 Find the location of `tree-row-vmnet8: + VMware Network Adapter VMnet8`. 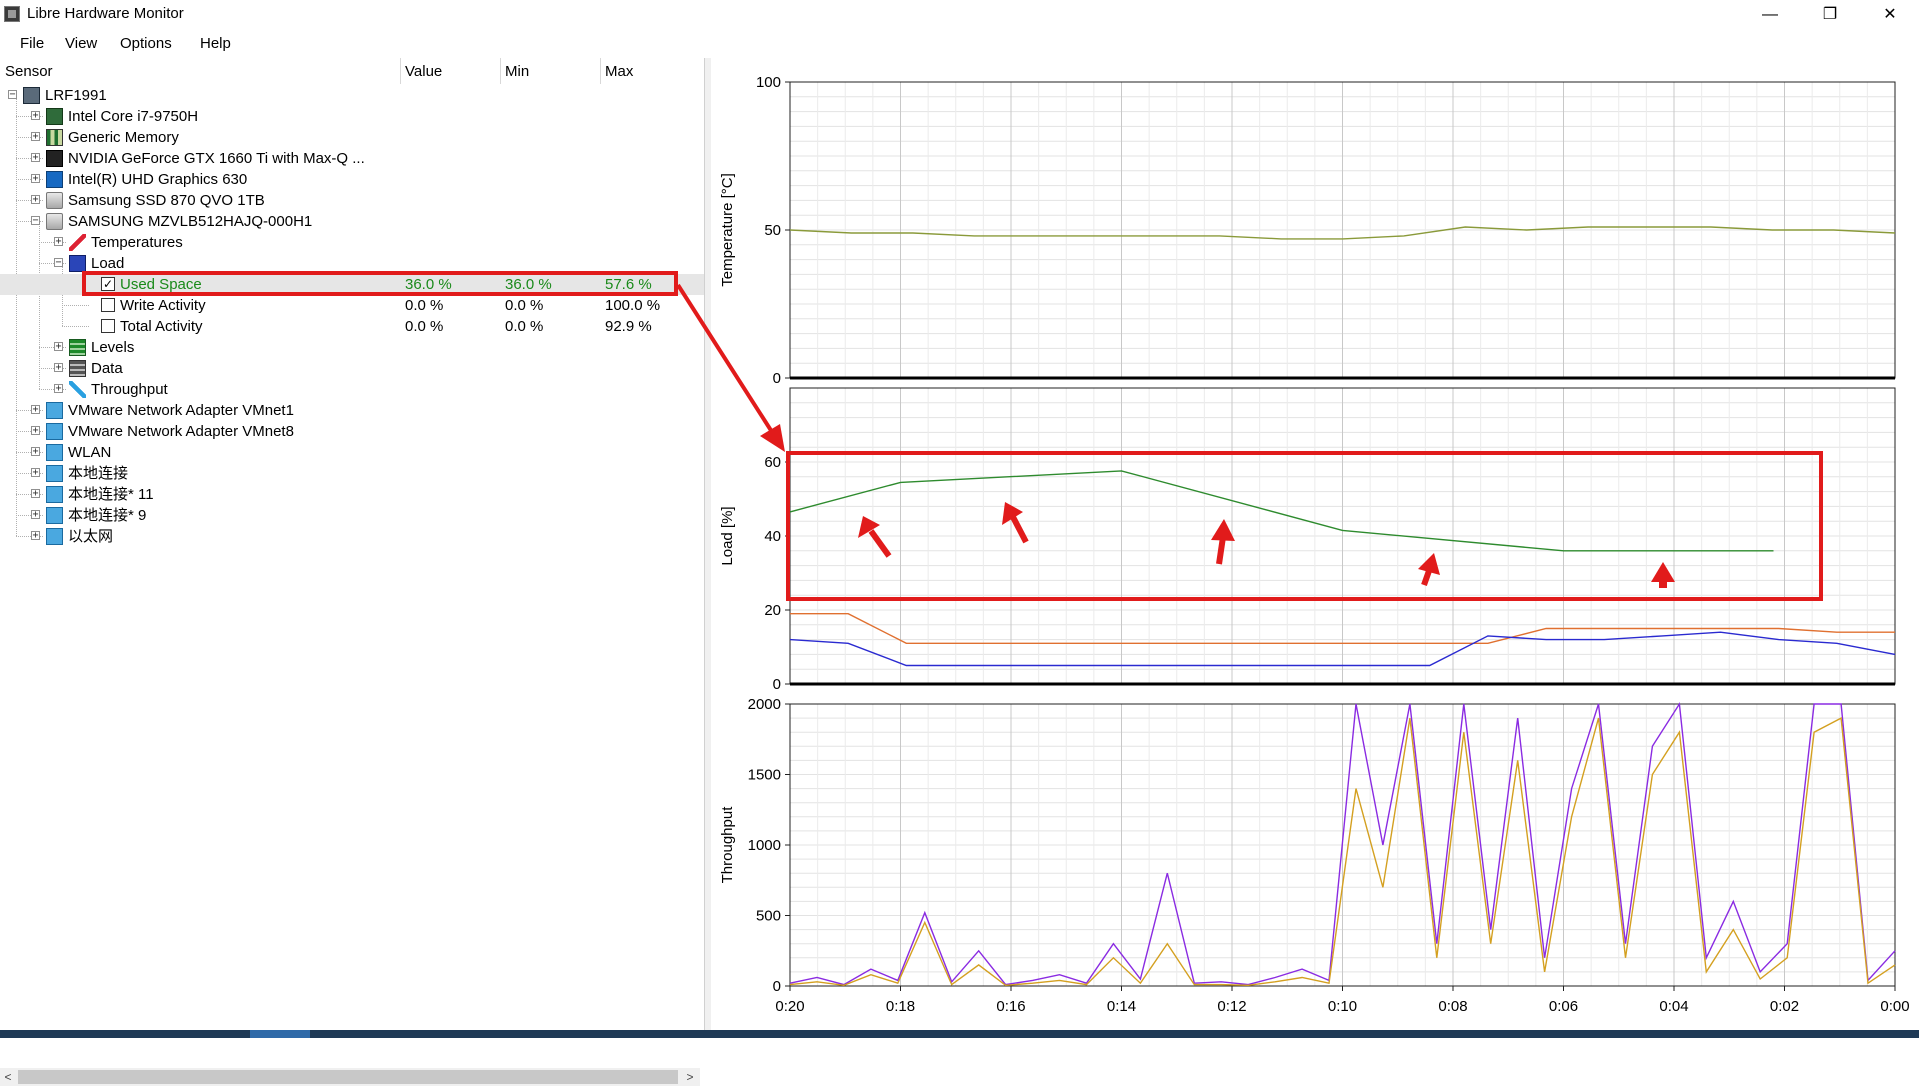

tree-row-vmnet8: + VMware Network Adapter VMnet8 is located at coordinates (352, 431).